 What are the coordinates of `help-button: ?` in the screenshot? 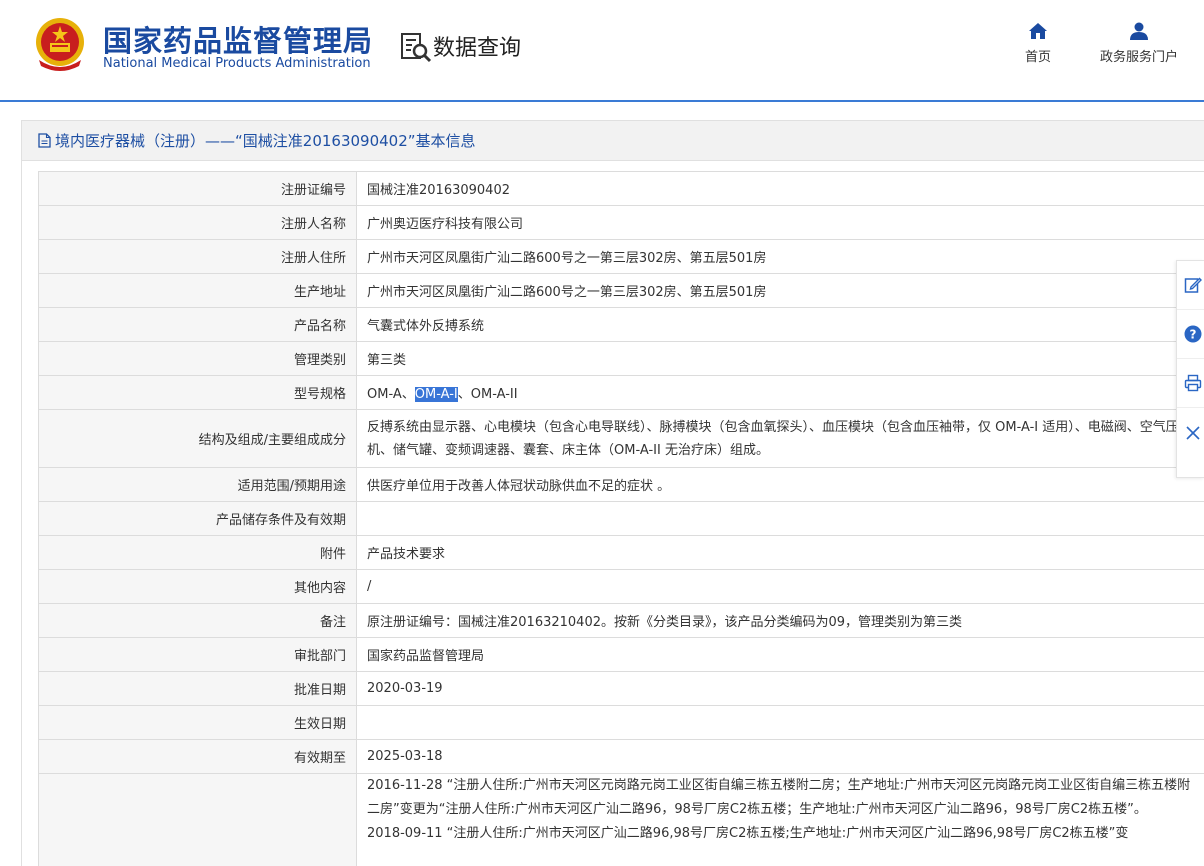 It's located at (1190, 334).